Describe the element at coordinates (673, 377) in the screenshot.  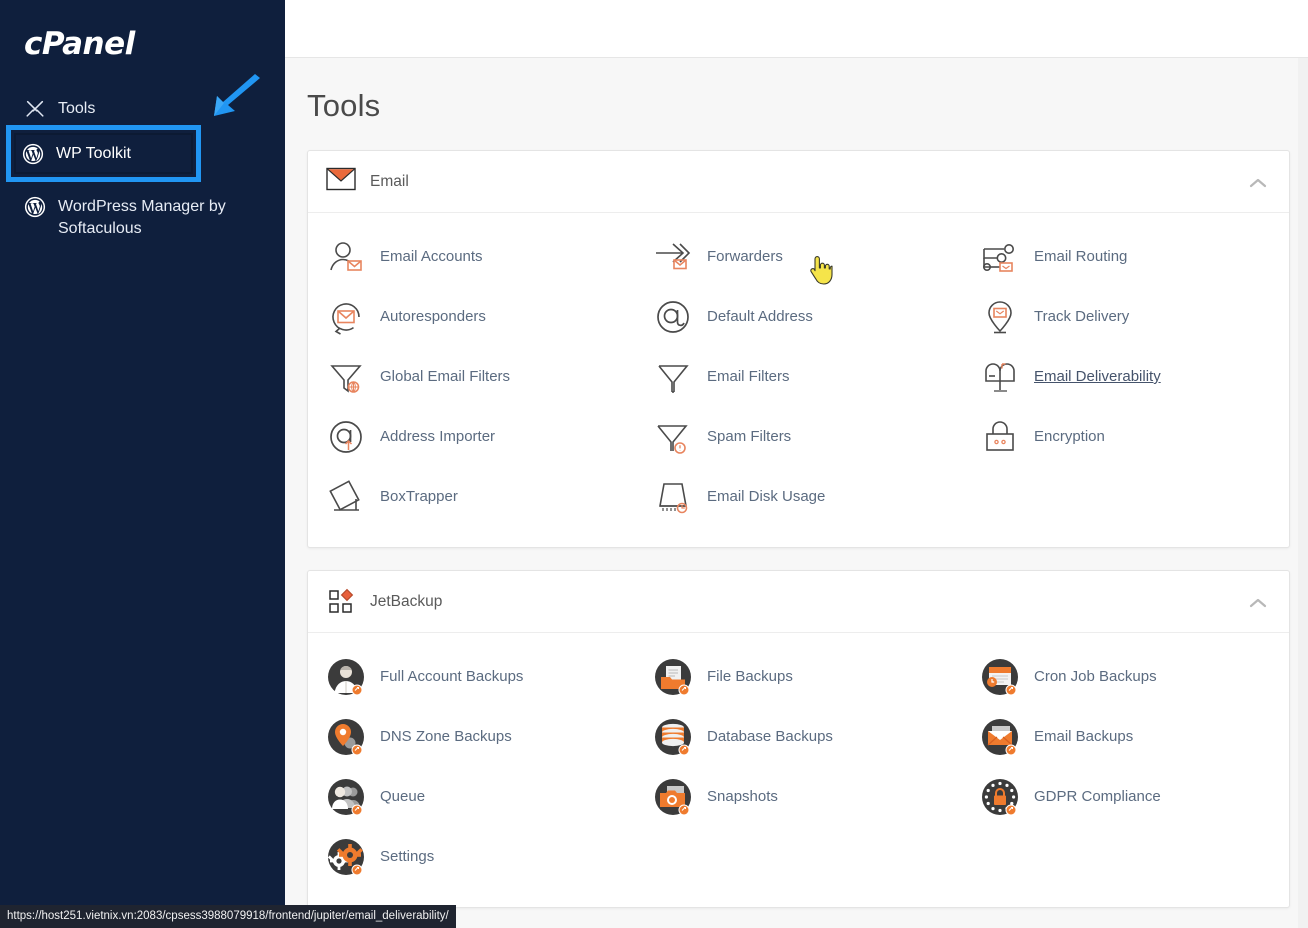
I see `funnel-icon` at that location.